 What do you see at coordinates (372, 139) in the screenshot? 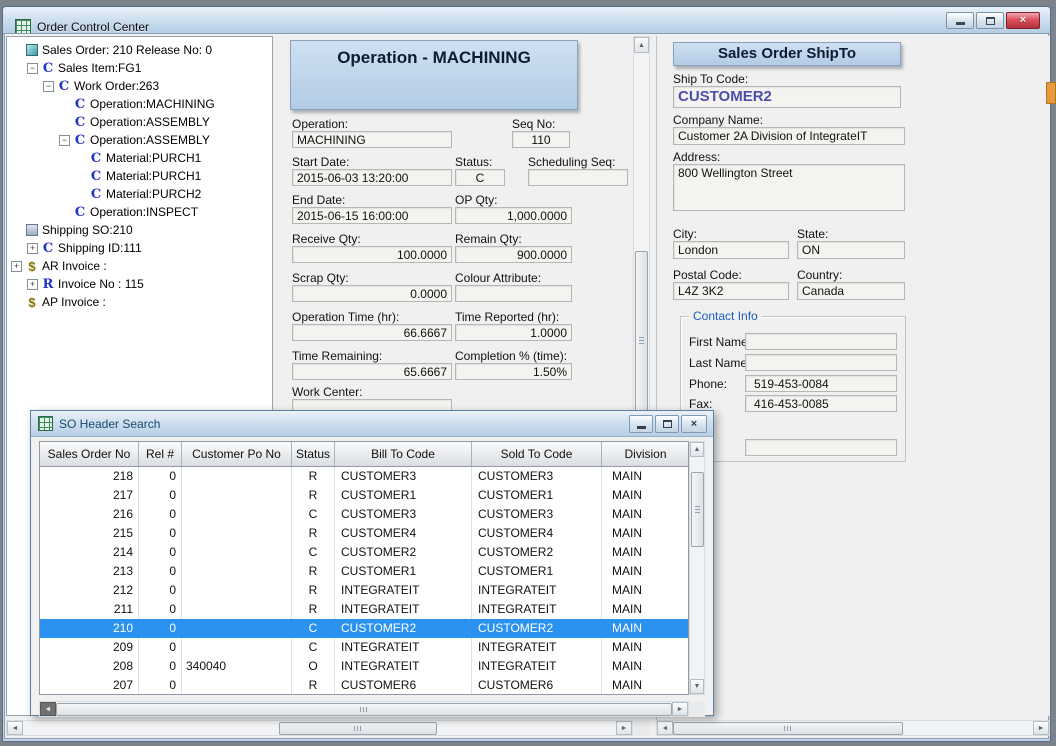
I see `operation-field: MACHINING` at bounding box center [372, 139].